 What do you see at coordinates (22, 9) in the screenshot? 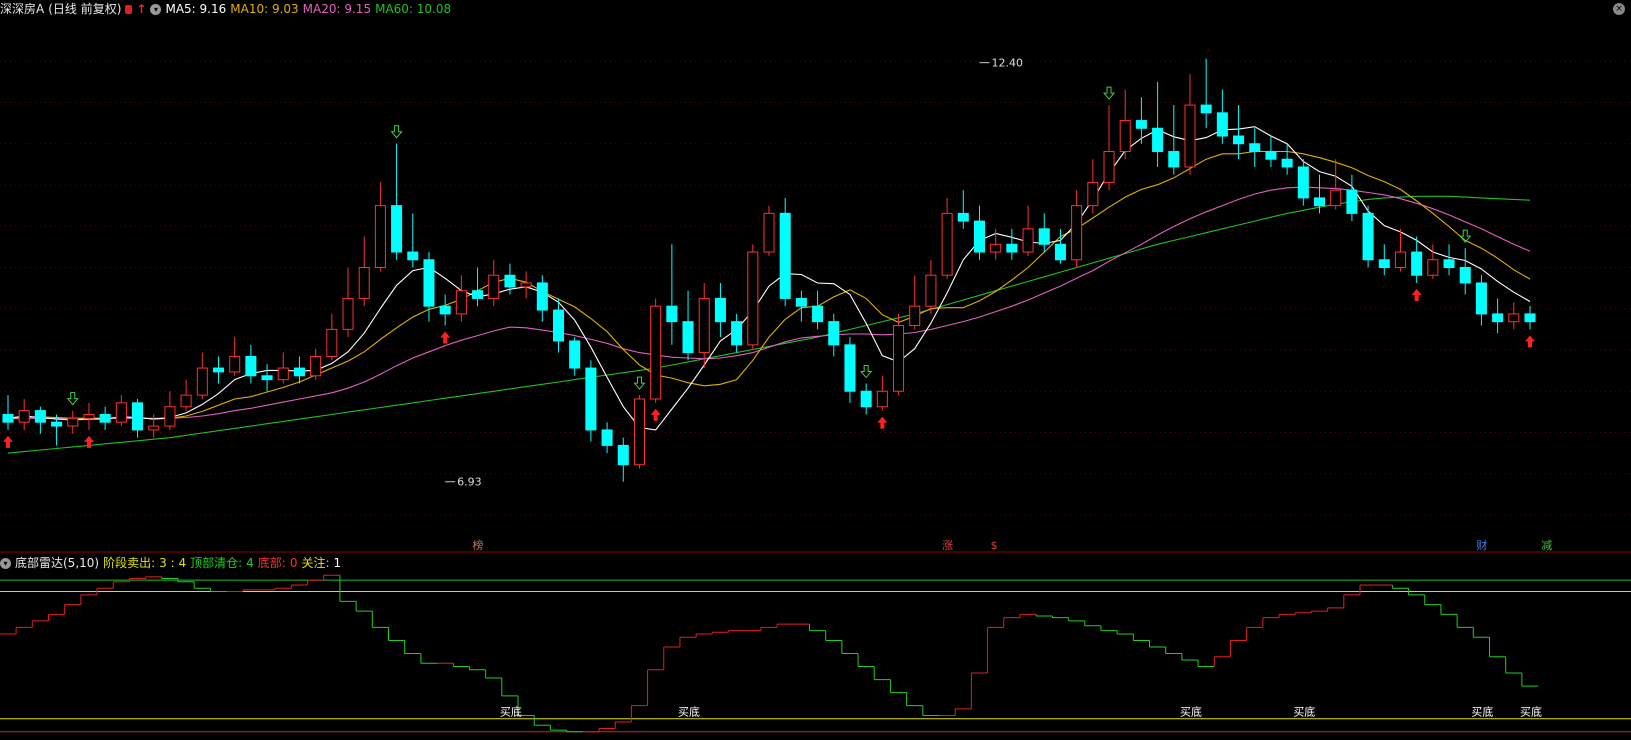
I see `stock-name: 深深房A` at bounding box center [22, 9].